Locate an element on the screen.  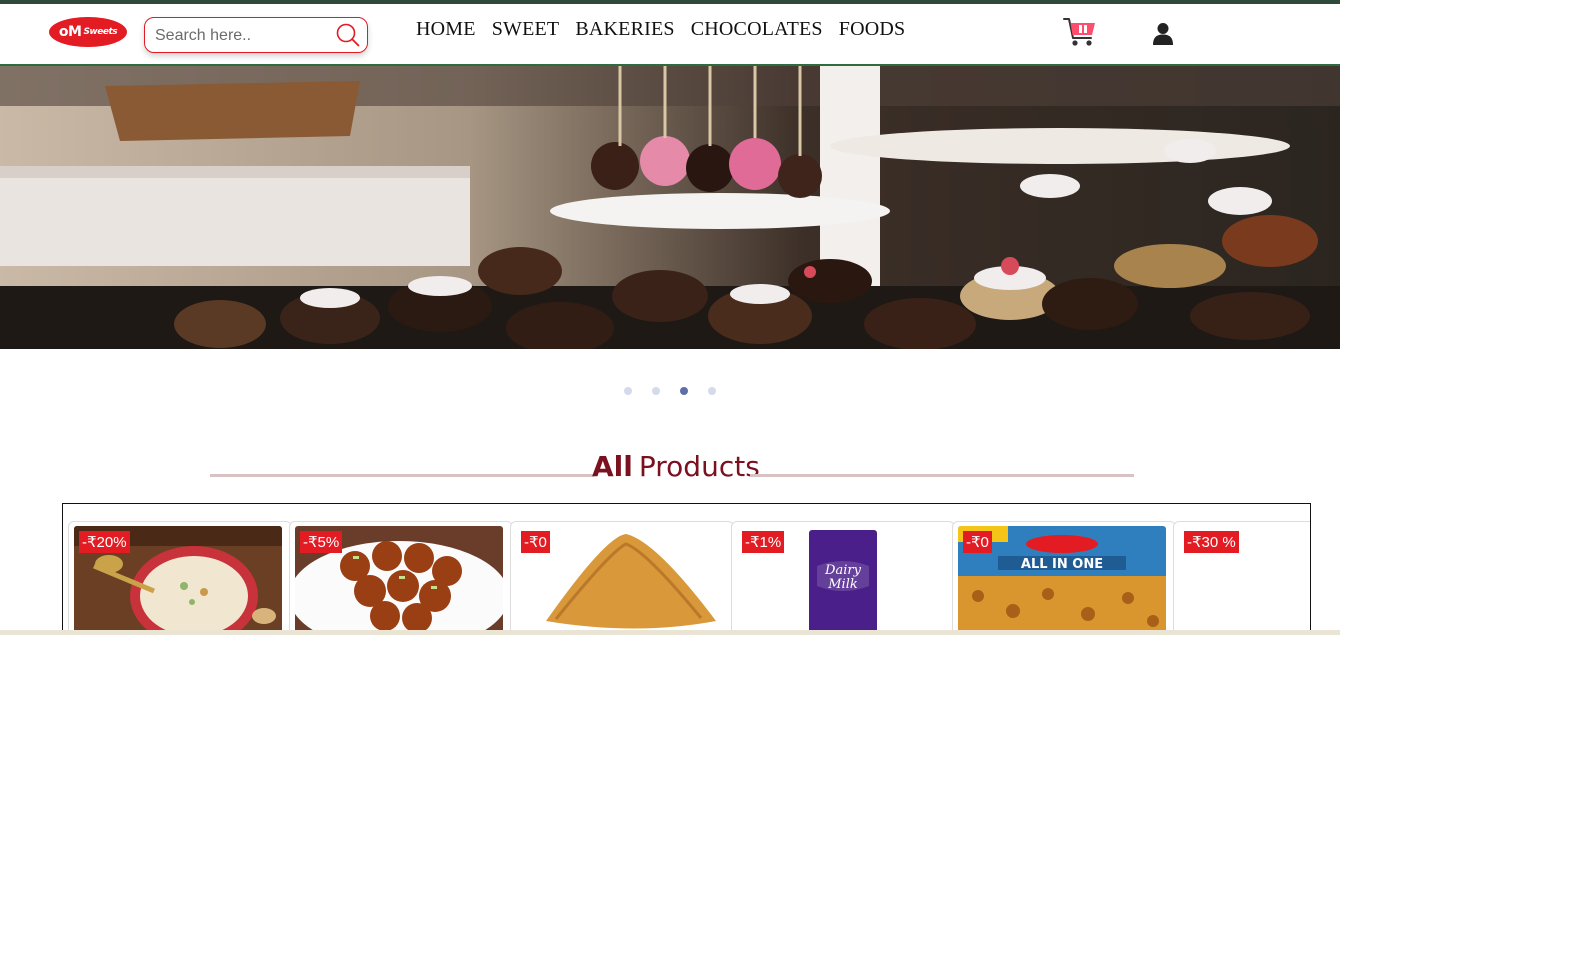
heading-rule-left is located at coordinates (402, 475).